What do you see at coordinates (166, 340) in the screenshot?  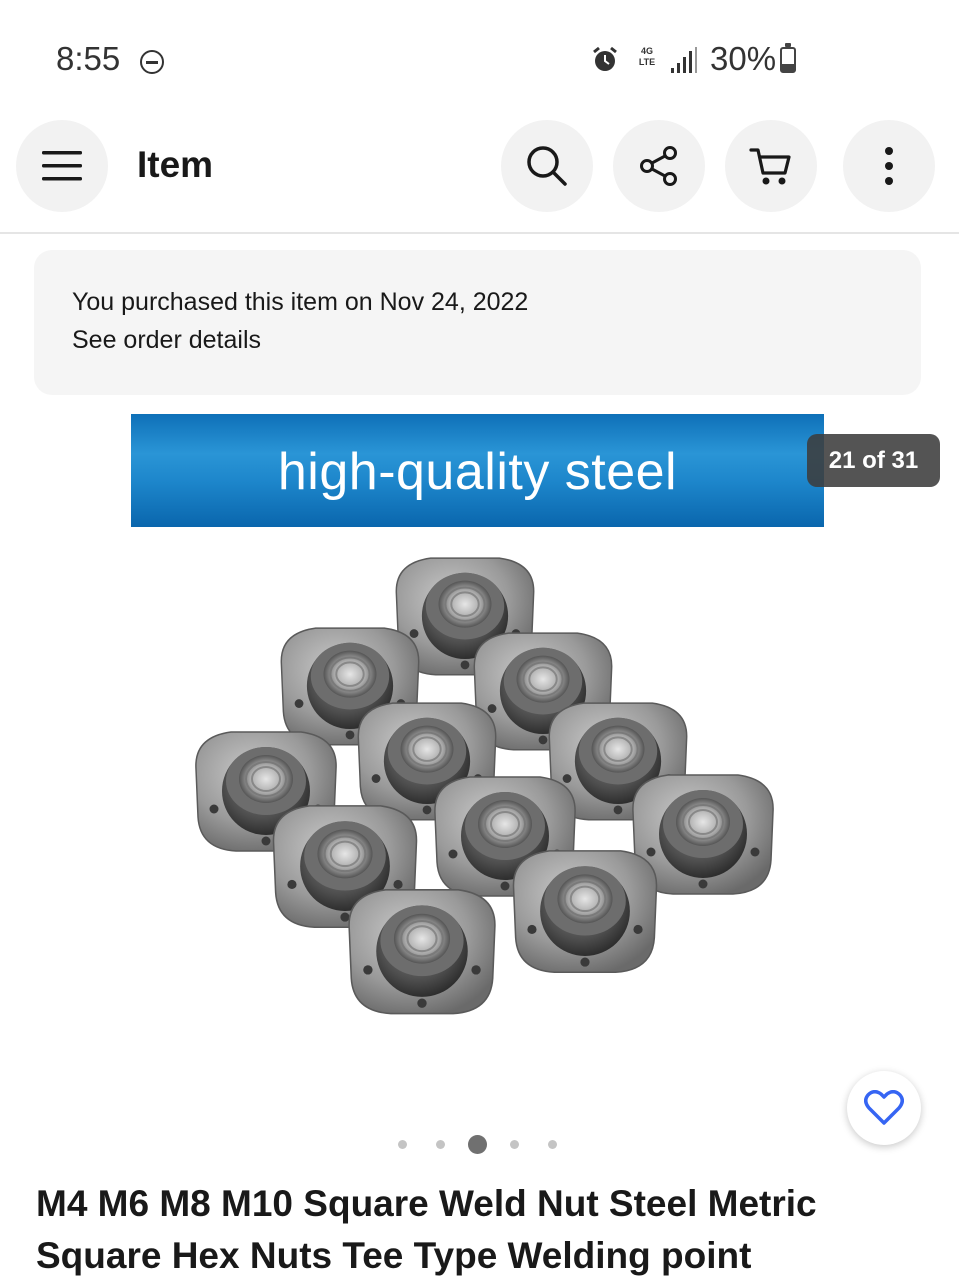 I see `order-details-link: See order details` at bounding box center [166, 340].